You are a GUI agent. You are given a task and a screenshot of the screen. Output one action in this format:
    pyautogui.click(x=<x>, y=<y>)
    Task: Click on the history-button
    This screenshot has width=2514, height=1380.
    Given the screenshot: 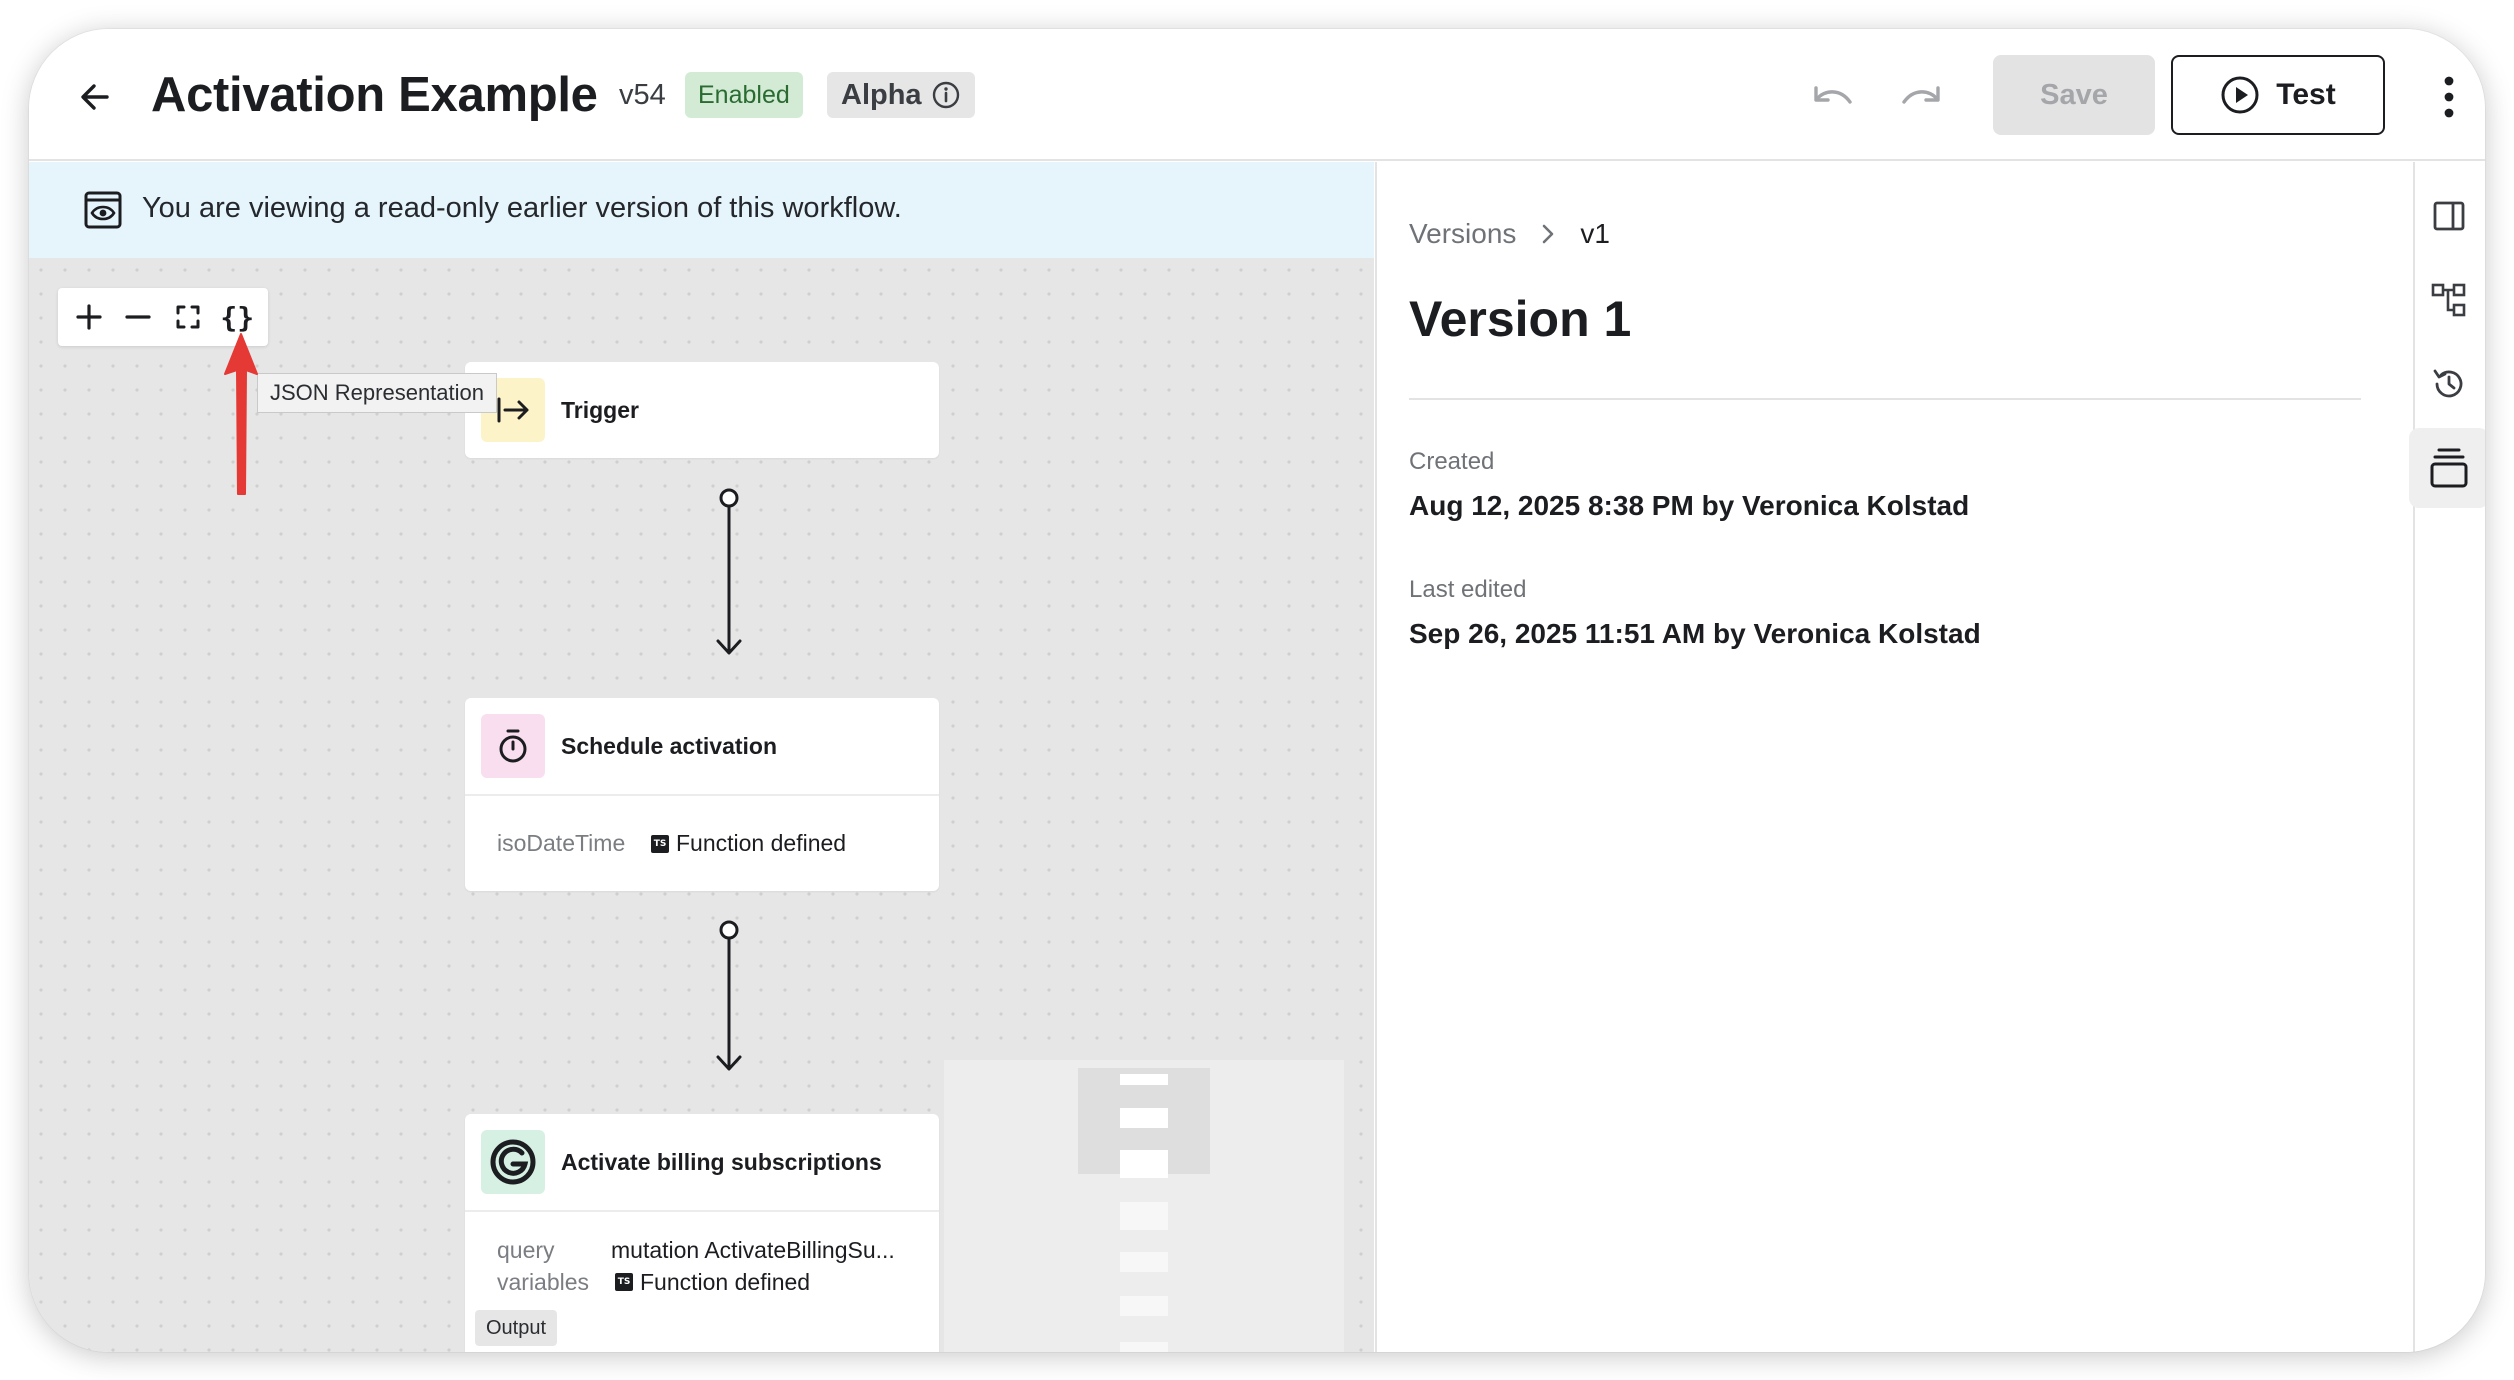 What is the action you would take?
    pyautogui.click(x=2447, y=384)
    